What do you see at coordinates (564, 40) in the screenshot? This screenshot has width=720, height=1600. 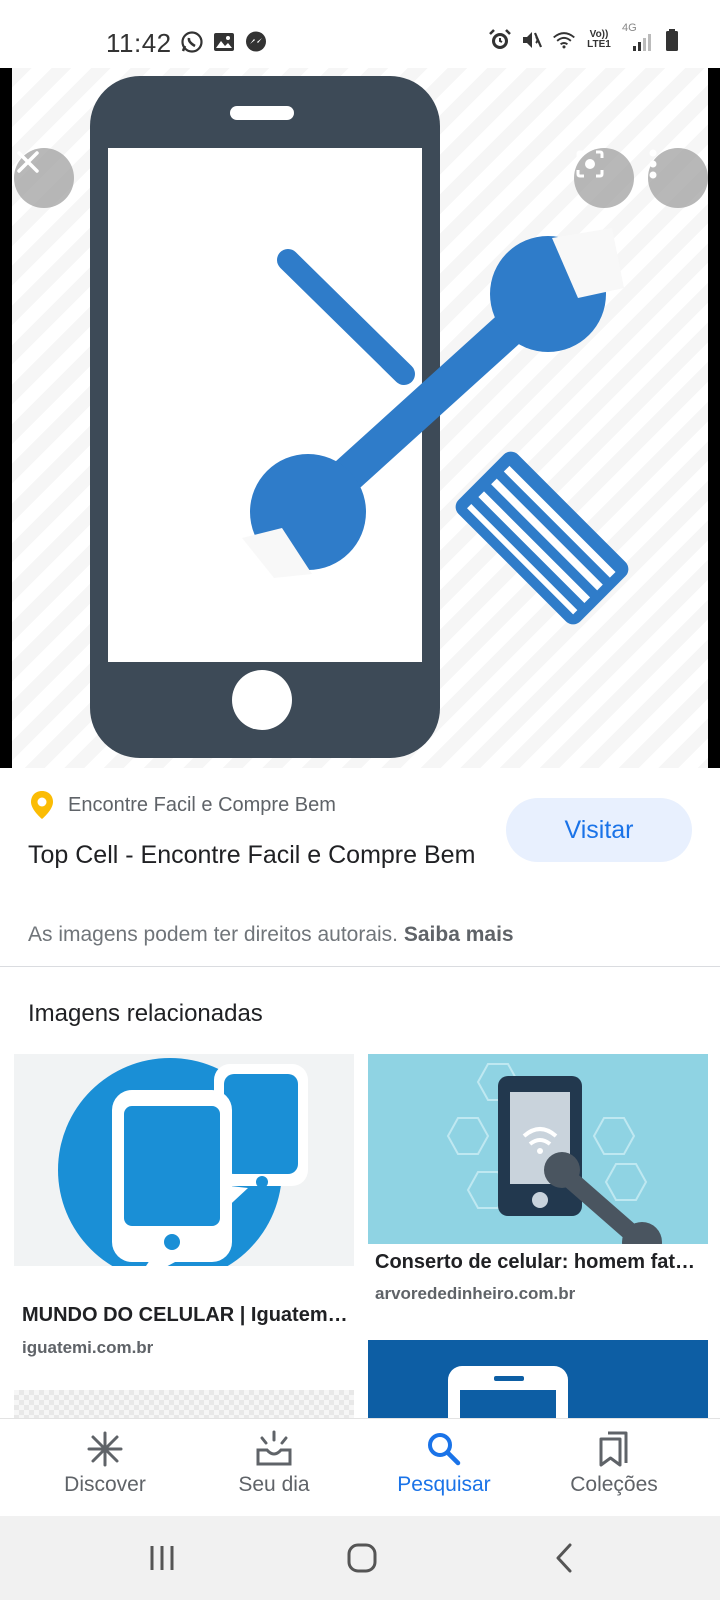 I see `wifi-icon` at bounding box center [564, 40].